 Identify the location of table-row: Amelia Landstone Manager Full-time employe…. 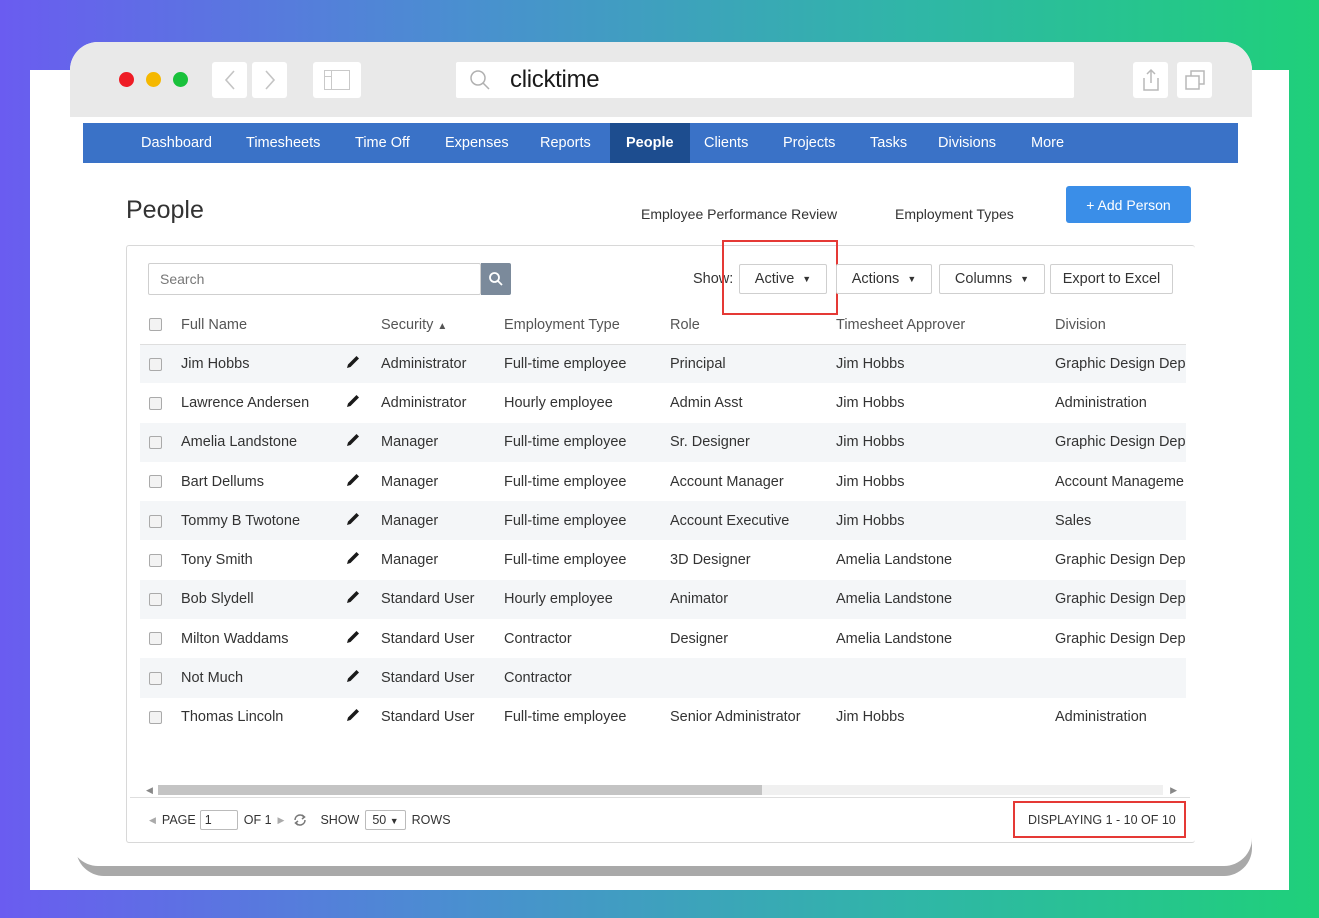
(663, 442).